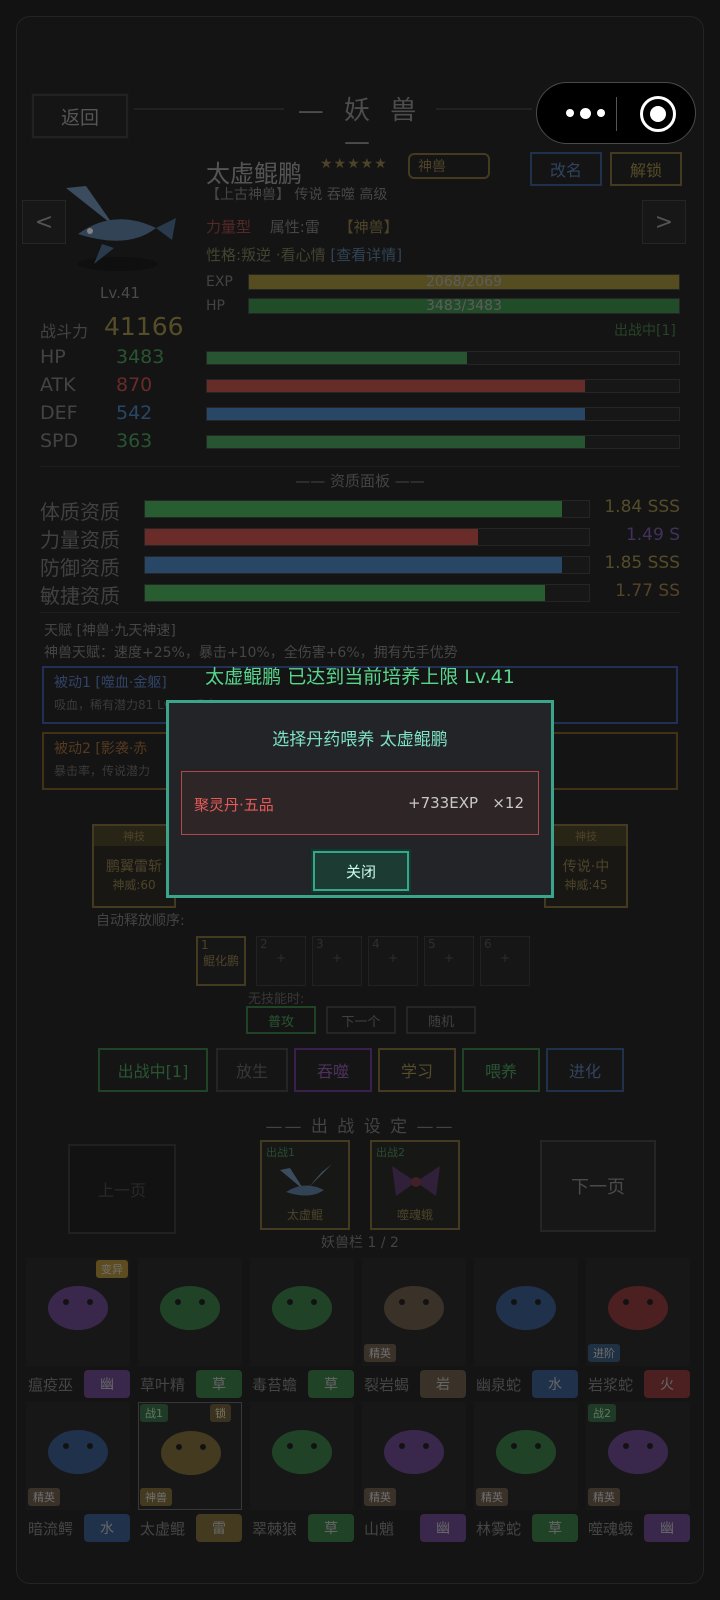 This screenshot has width=720, height=1600. What do you see at coordinates (281, 961) in the screenshot?
I see `skill-slot: 2 +` at bounding box center [281, 961].